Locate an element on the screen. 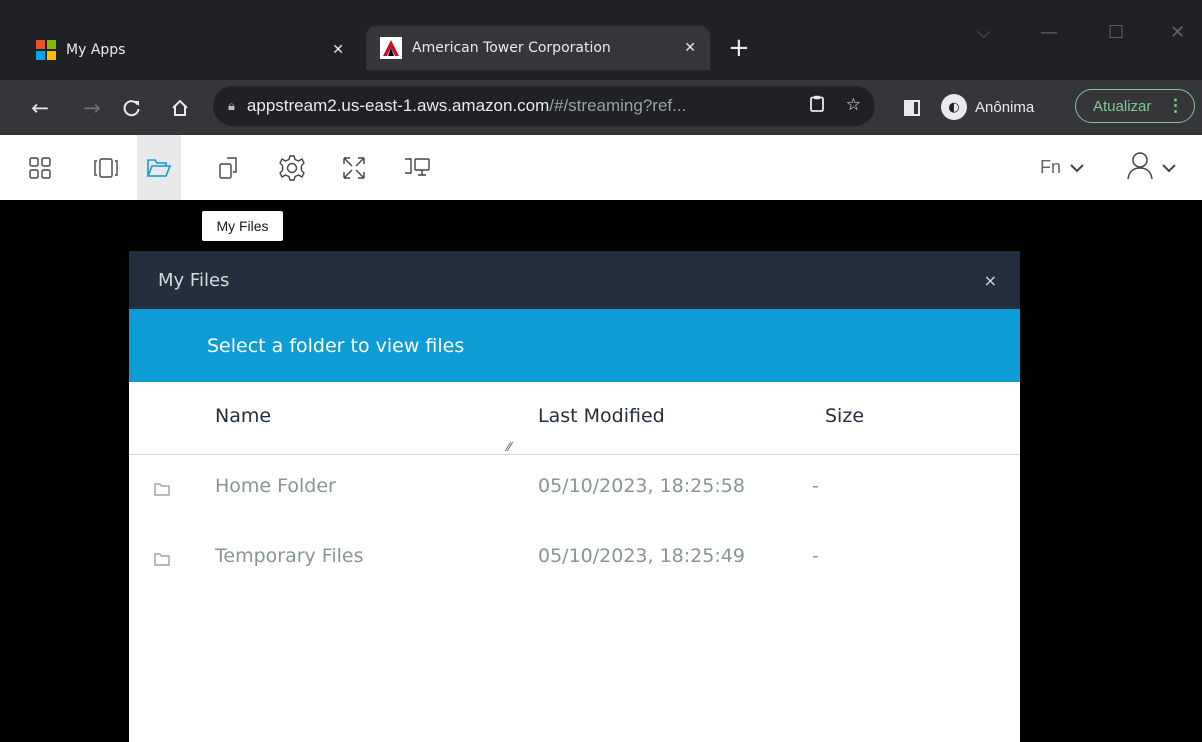 The width and height of the screenshot is (1202, 742). home-icon is located at coordinates (180, 107).